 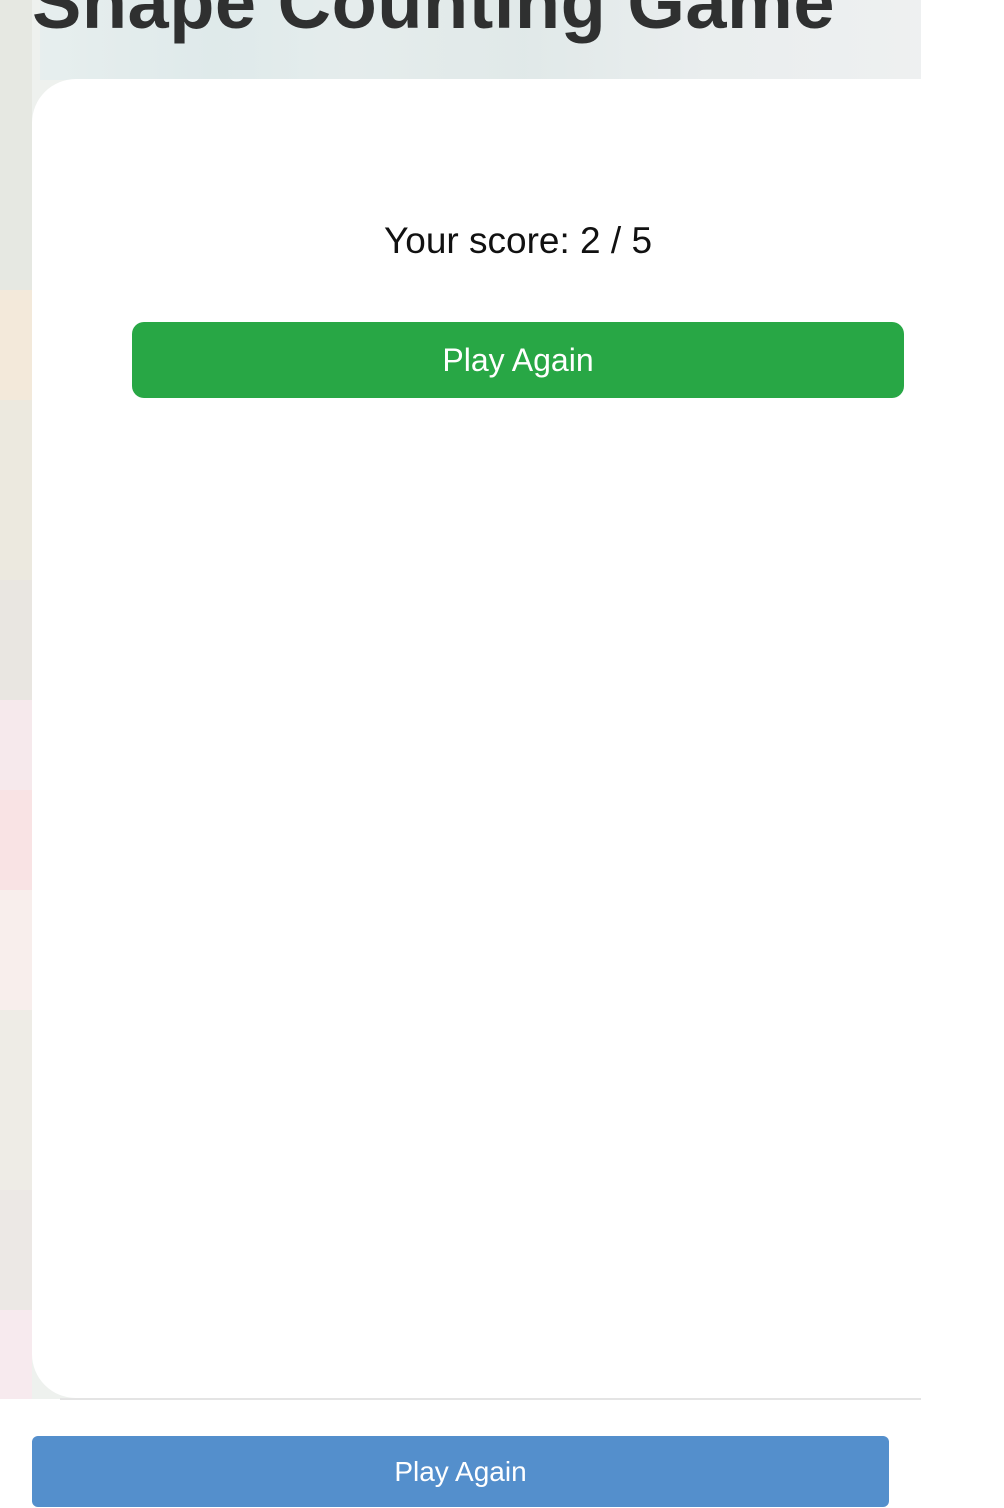 What do you see at coordinates (460, 1471) in the screenshot?
I see `play-again-footer-button: Play Again` at bounding box center [460, 1471].